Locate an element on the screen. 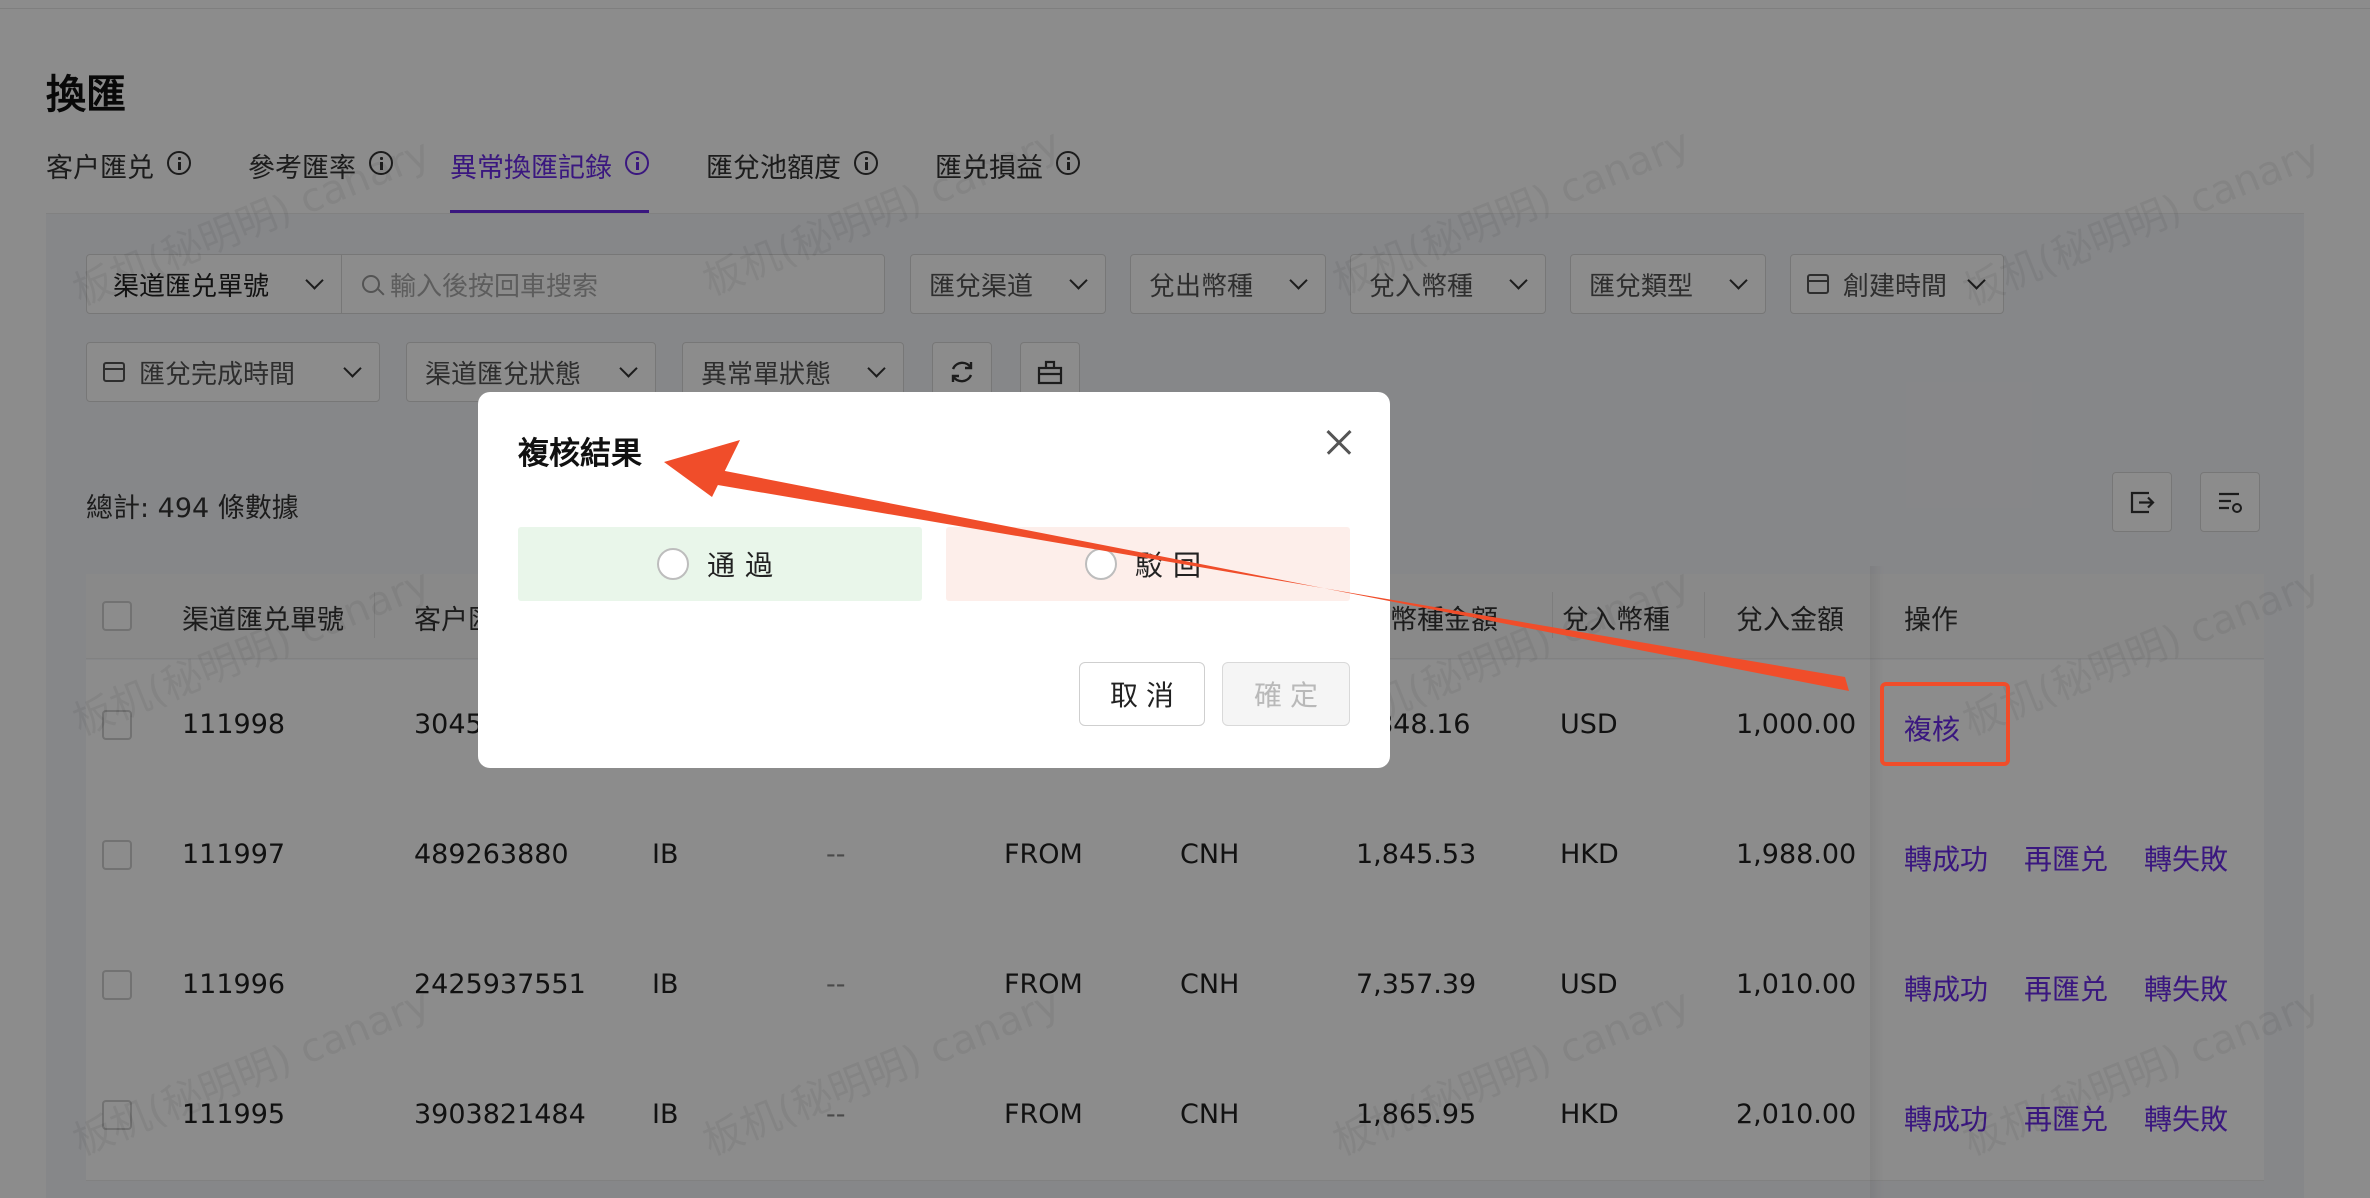  arrow-head is located at coordinates (702, 468).